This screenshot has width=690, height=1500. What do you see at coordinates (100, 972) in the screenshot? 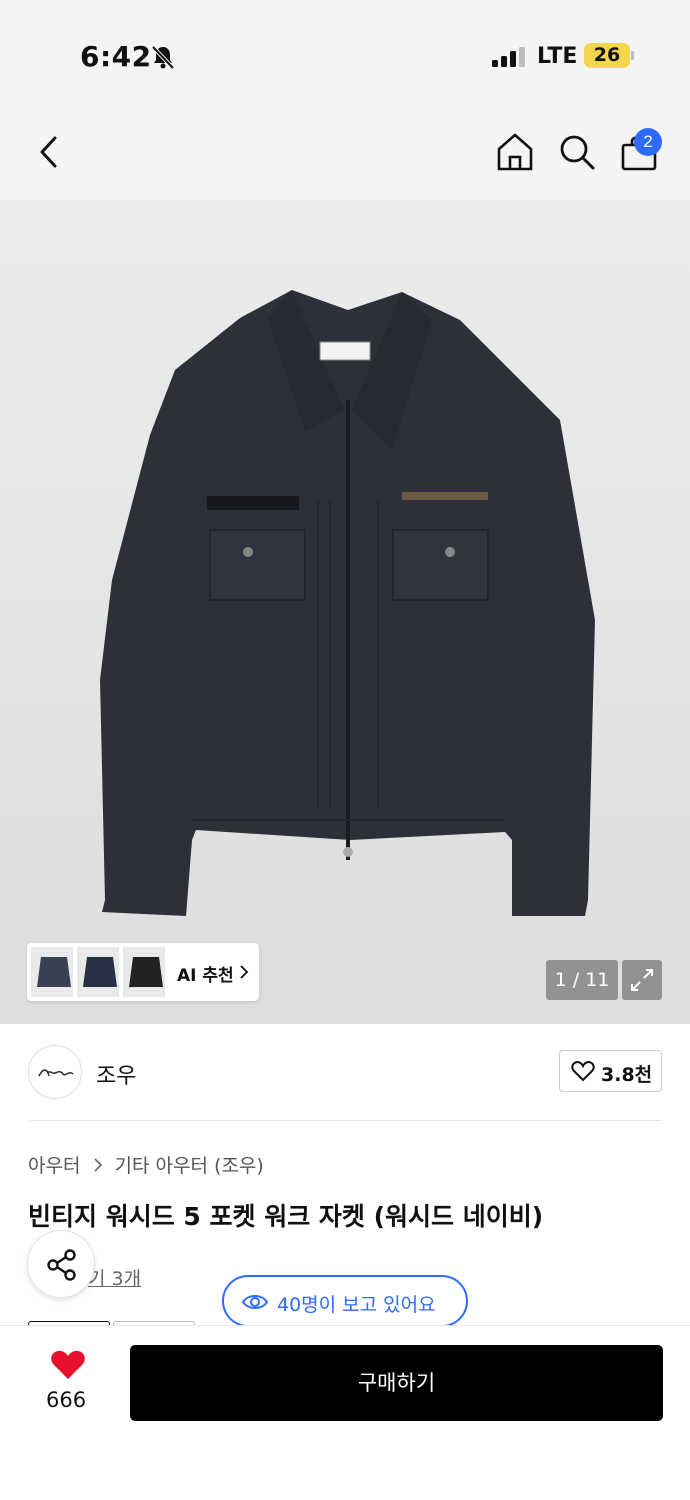
I see `ai-thumb-jackets` at bounding box center [100, 972].